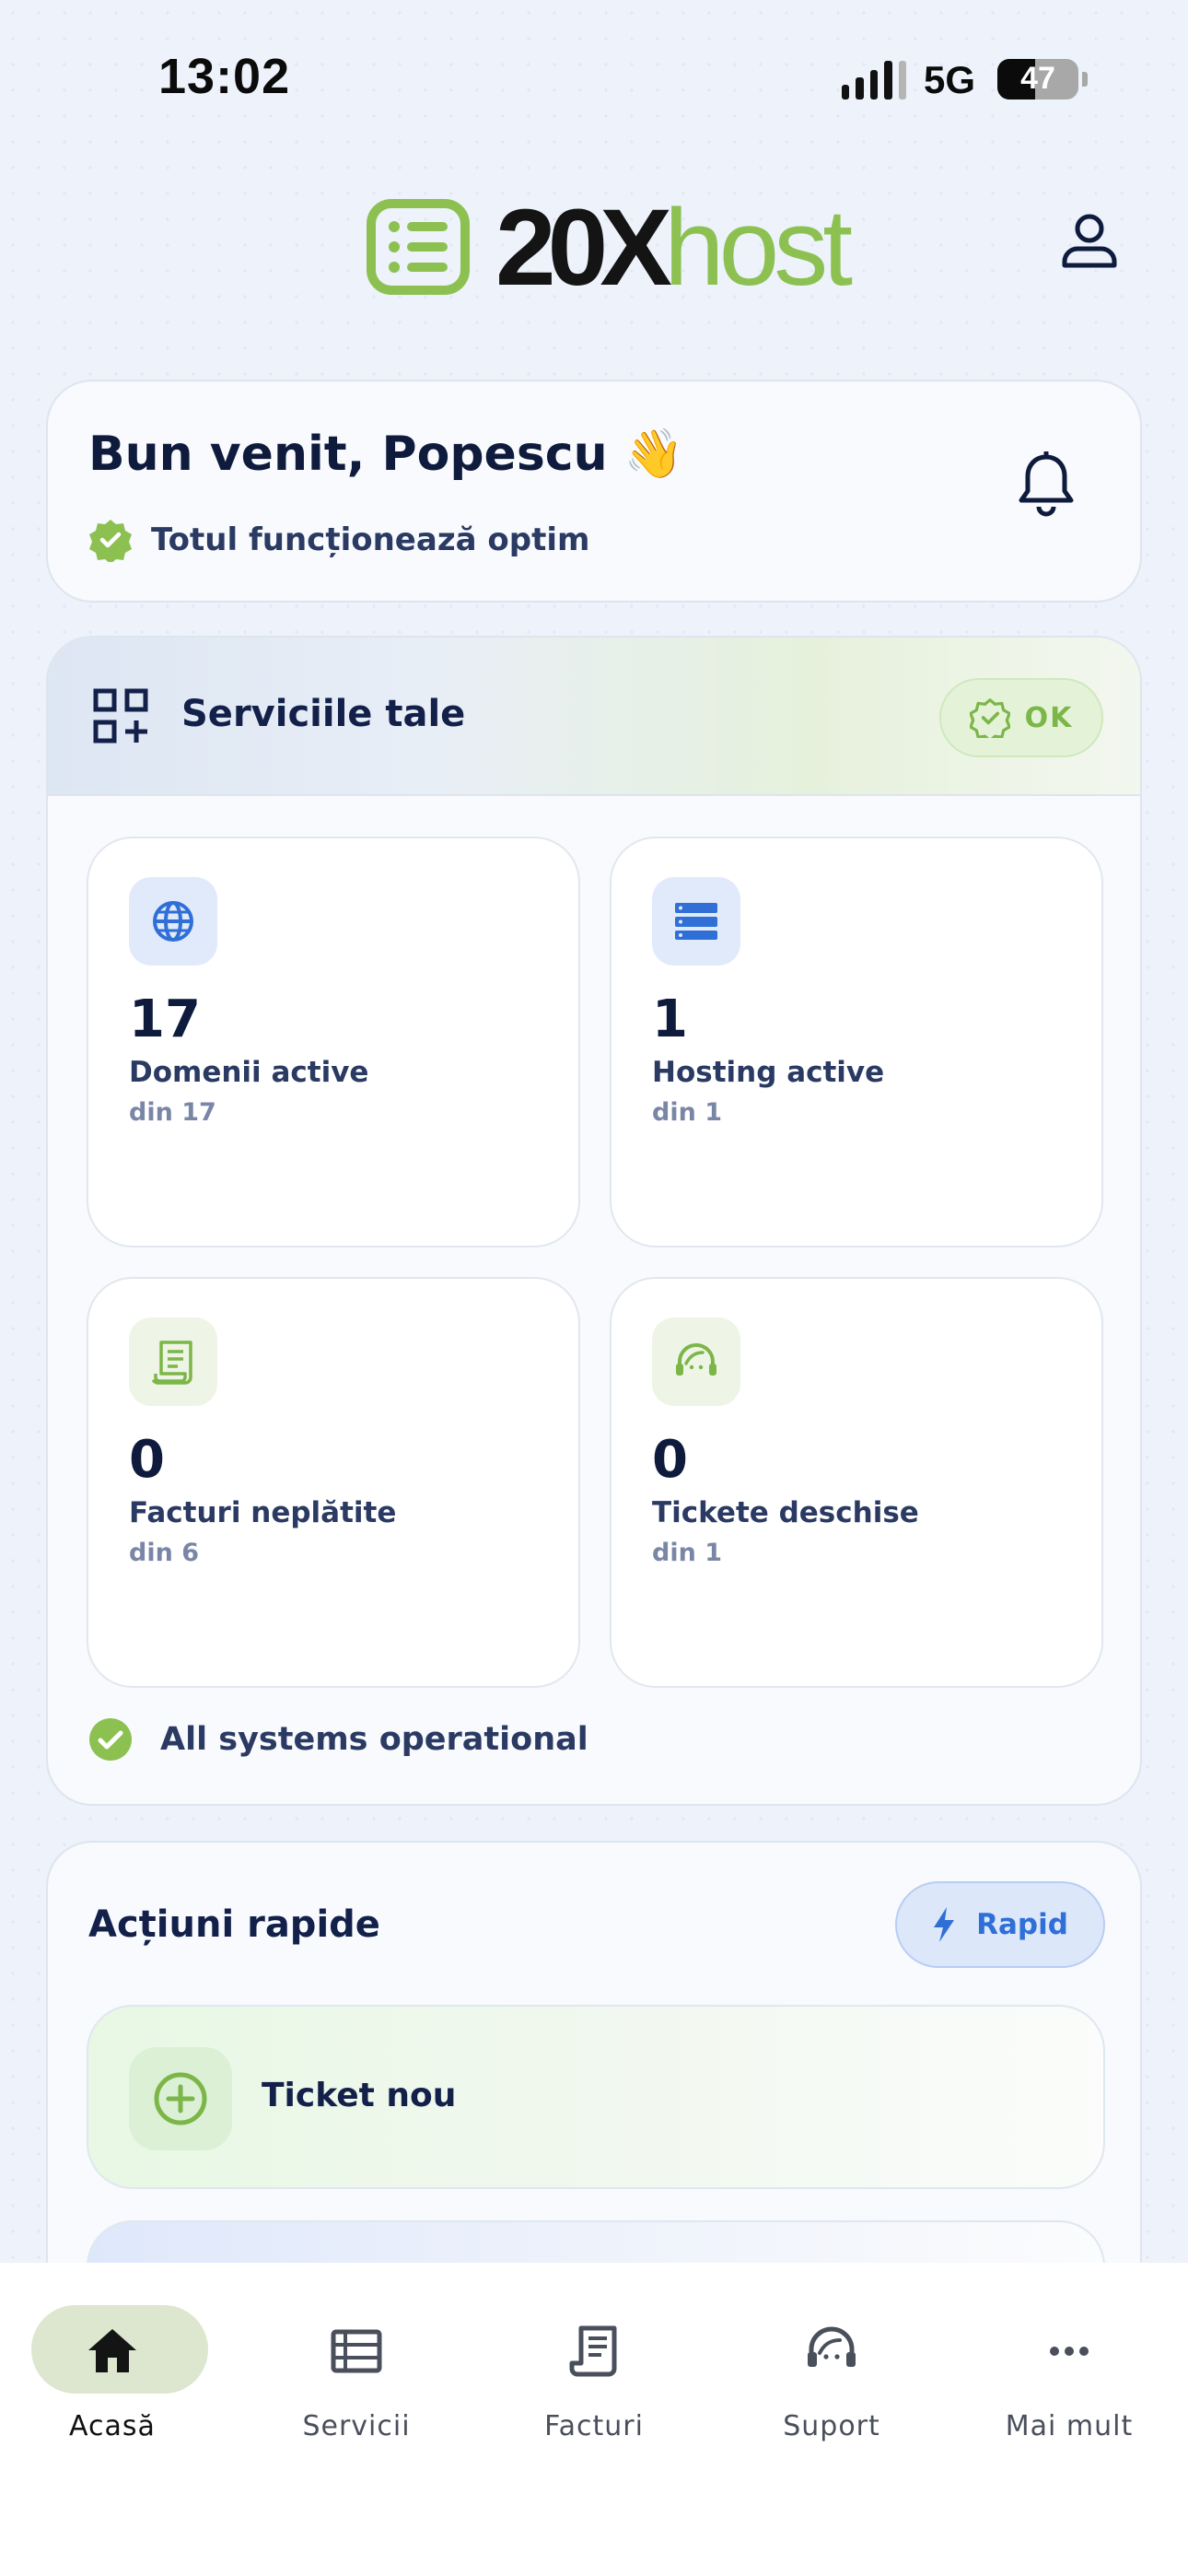  Describe the element at coordinates (768, 1072) in the screenshot. I see `stat-label: Hosting active` at that location.